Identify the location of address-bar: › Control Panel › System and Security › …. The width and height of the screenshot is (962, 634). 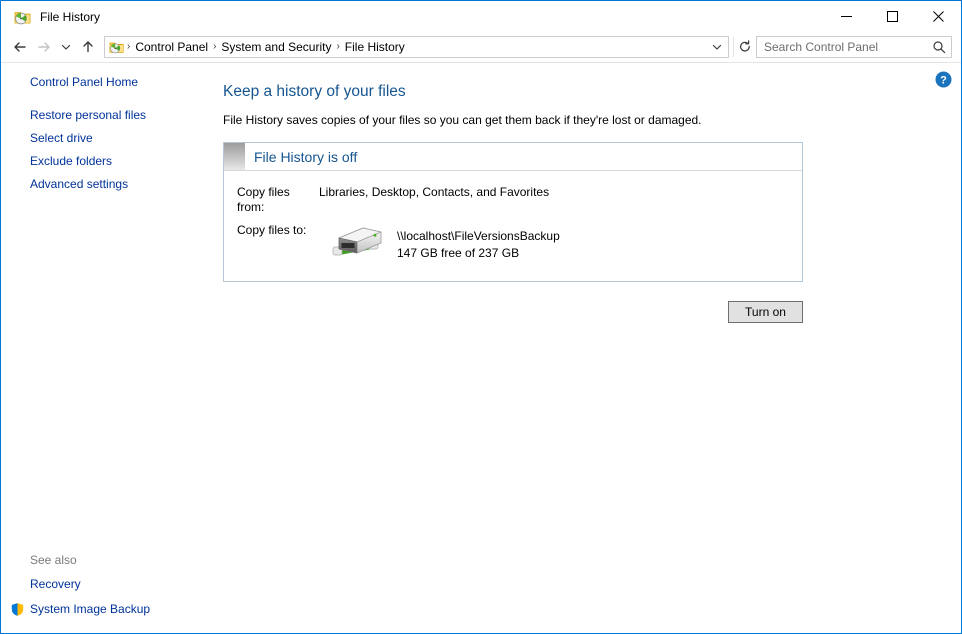
(416, 47).